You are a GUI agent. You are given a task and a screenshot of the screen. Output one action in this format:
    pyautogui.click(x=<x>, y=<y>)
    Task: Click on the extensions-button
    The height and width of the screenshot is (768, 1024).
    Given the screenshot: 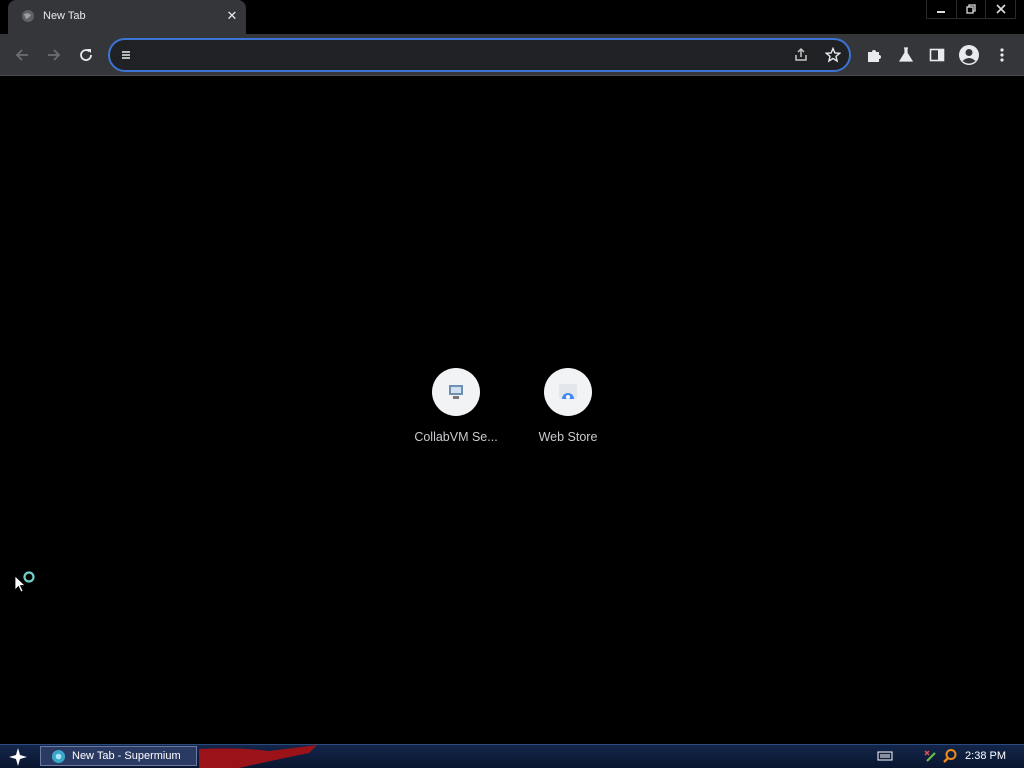 What is the action you would take?
    pyautogui.click(x=874, y=55)
    